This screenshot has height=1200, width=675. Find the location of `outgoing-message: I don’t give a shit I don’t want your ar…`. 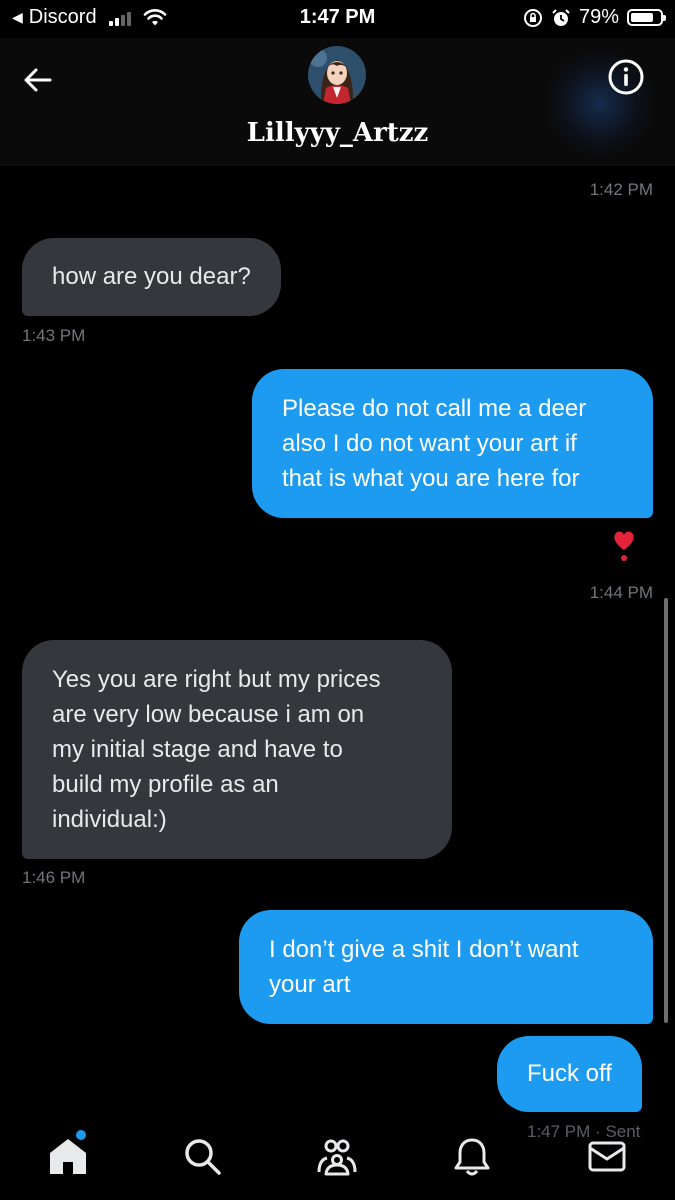

outgoing-message: I don’t give a shit I don’t want your ar… is located at coordinates (446, 967).